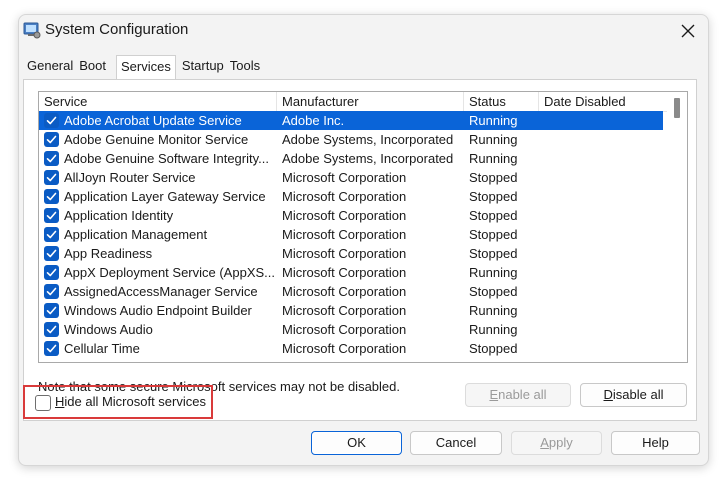 The height and width of the screenshot is (482, 725). Describe the element at coordinates (560, 442) in the screenshot. I see `apply-label: pply` at that location.